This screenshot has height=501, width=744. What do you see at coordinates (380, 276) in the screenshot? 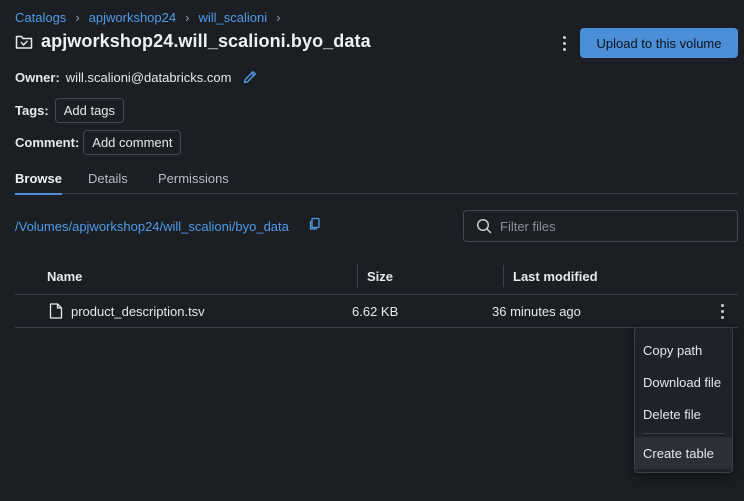
I see `column-header-size: Size` at bounding box center [380, 276].